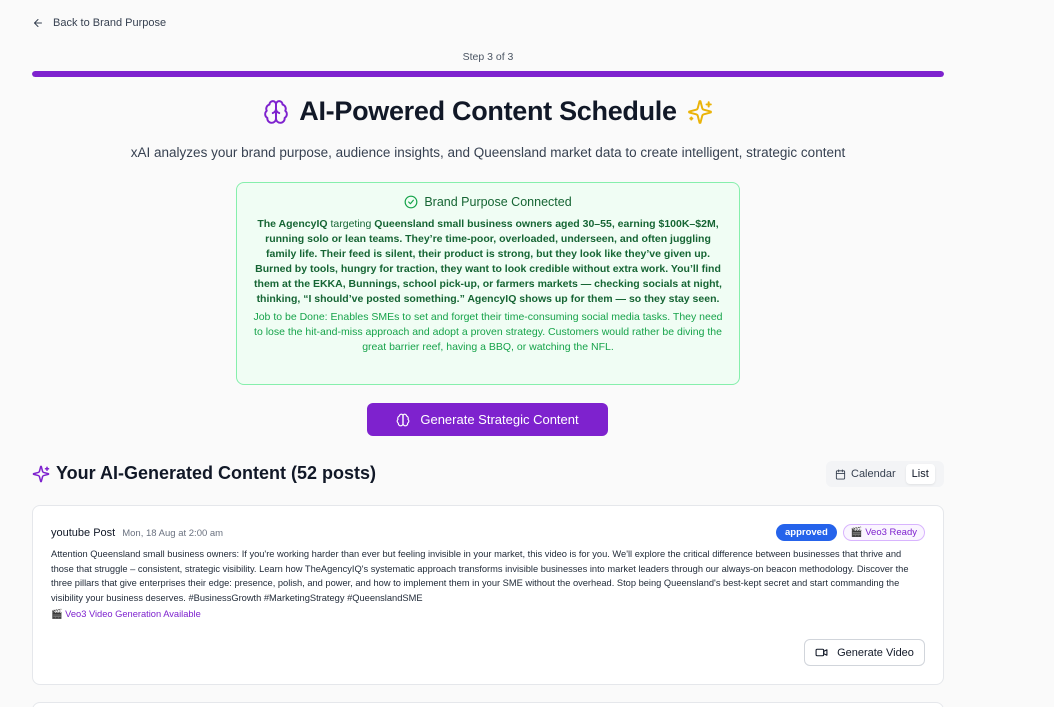 The height and width of the screenshot is (707, 1054). I want to click on status-badge: approved, so click(806, 532).